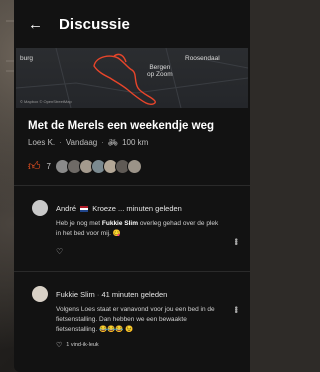 Image resolution: width=320 pixels, height=372 pixels. I want to click on netherlands-flag-icon, so click(84, 208).